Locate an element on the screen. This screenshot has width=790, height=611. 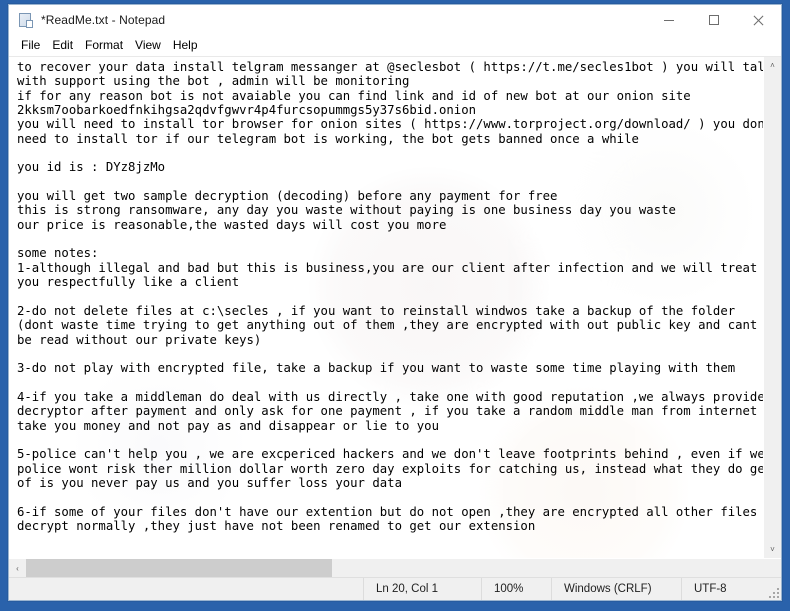
window-controls is located at coordinates (713, 20).